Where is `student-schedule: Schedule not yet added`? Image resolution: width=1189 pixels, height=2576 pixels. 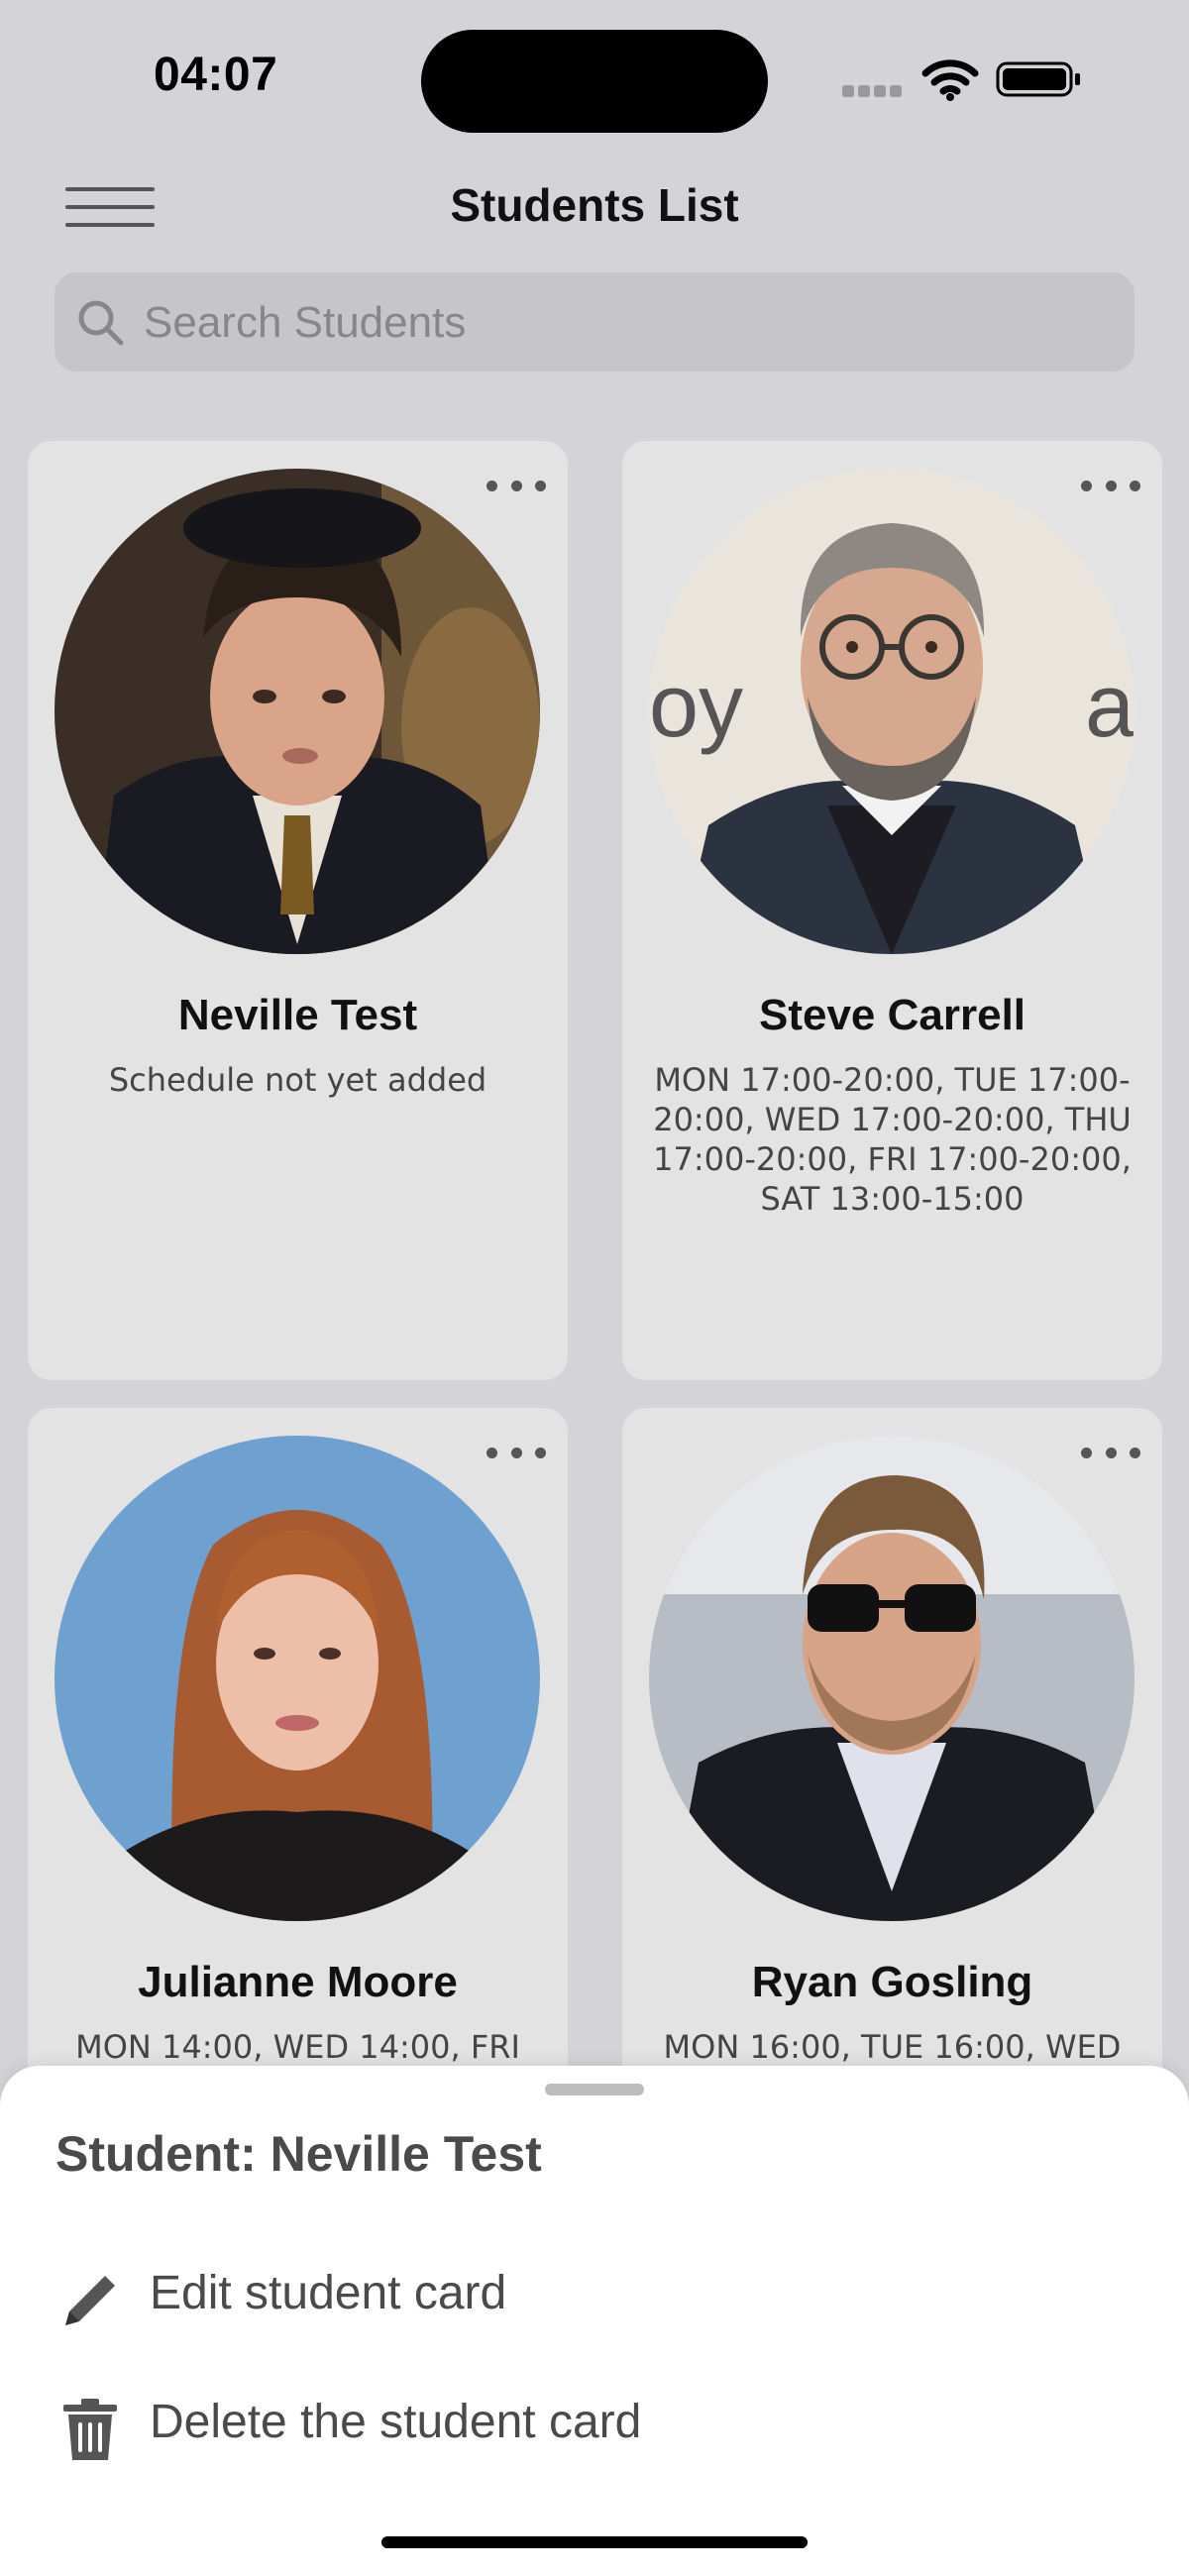
student-schedule: Schedule not yet added is located at coordinates (297, 1080).